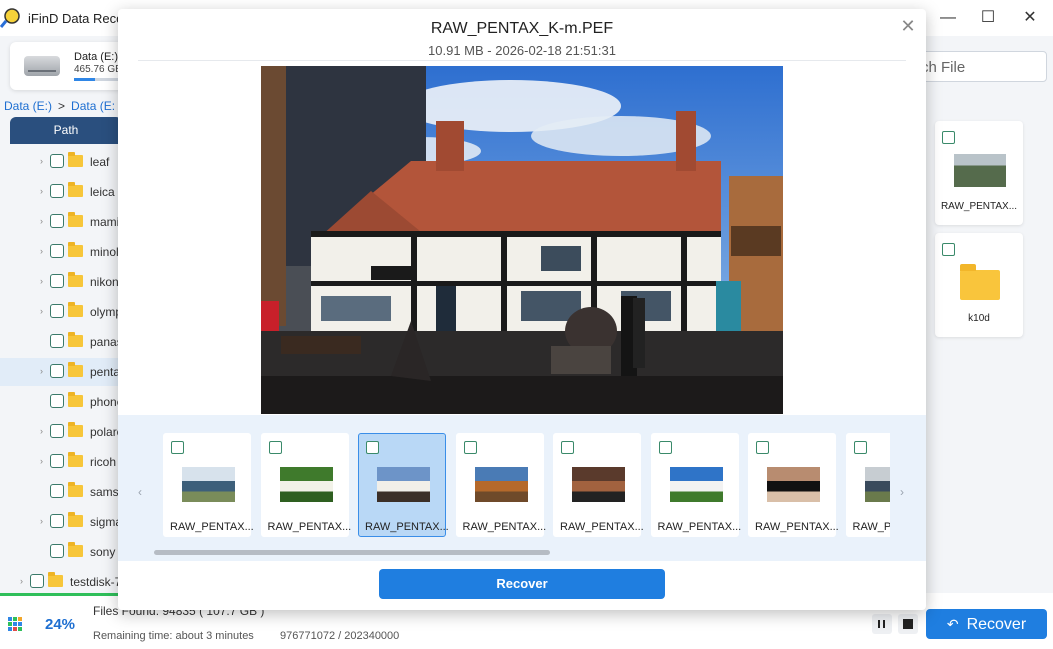  Describe the element at coordinates (65, 342) in the screenshot. I see `tree-item: panas` at that location.